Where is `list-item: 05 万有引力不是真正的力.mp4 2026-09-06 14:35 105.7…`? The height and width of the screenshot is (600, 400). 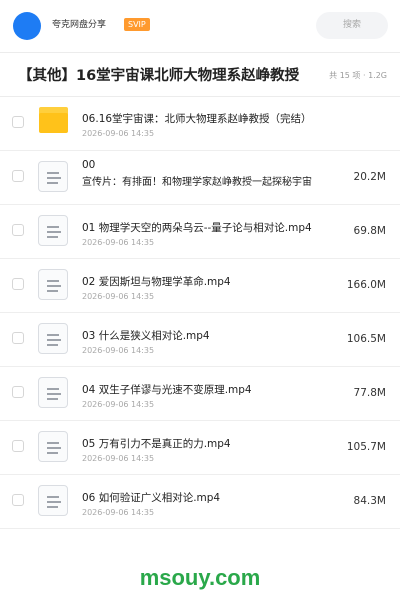 list-item: 05 万有引力不是真正的力.mp4 2026-09-06 14:35 105.7… is located at coordinates (200, 448).